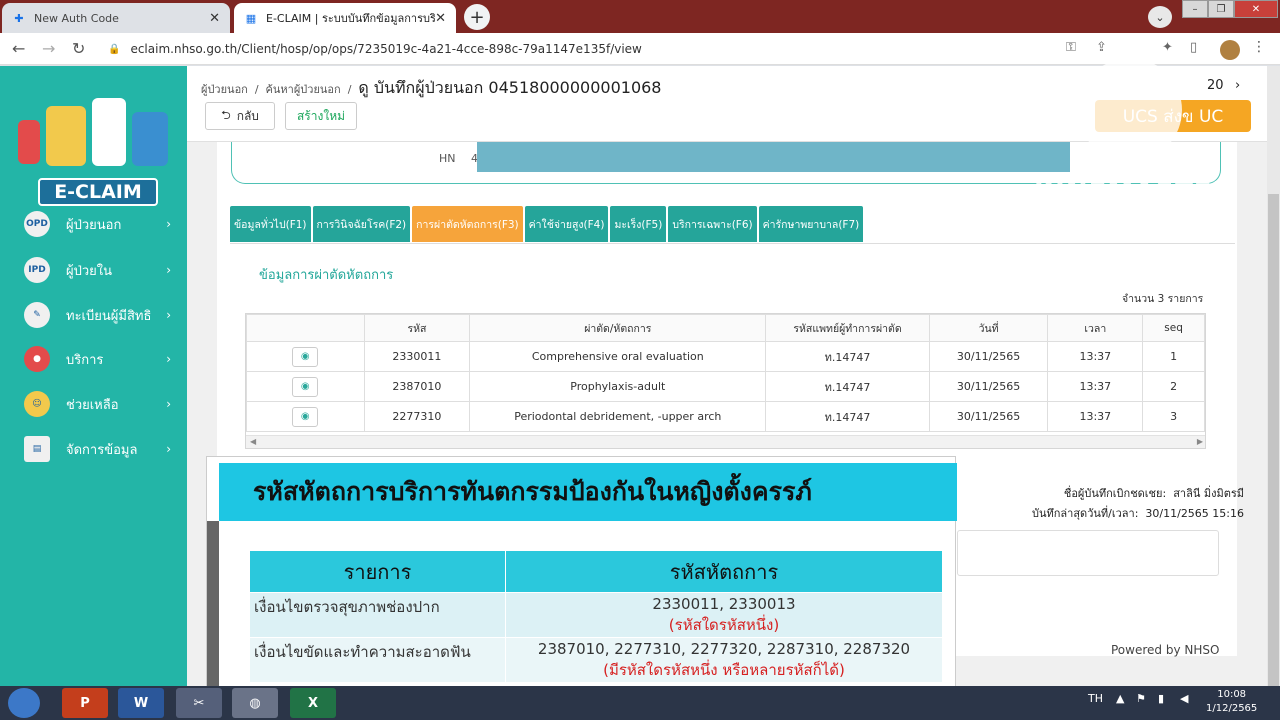 The height and width of the screenshot is (720, 1280). I want to click on overlay-col-code: รหัสหัตถการ, so click(724, 571).